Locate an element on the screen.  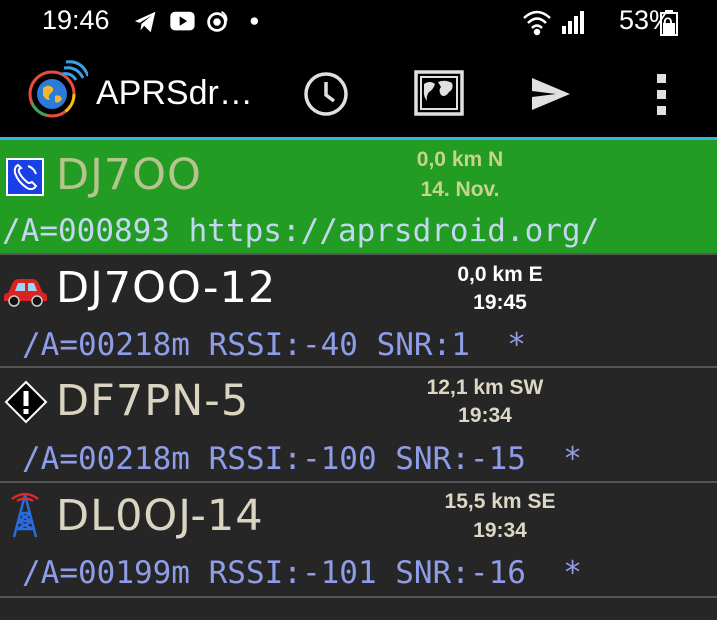
station-comment: /A=000893 https://aprsdroid.org/ is located at coordinates (301, 231).